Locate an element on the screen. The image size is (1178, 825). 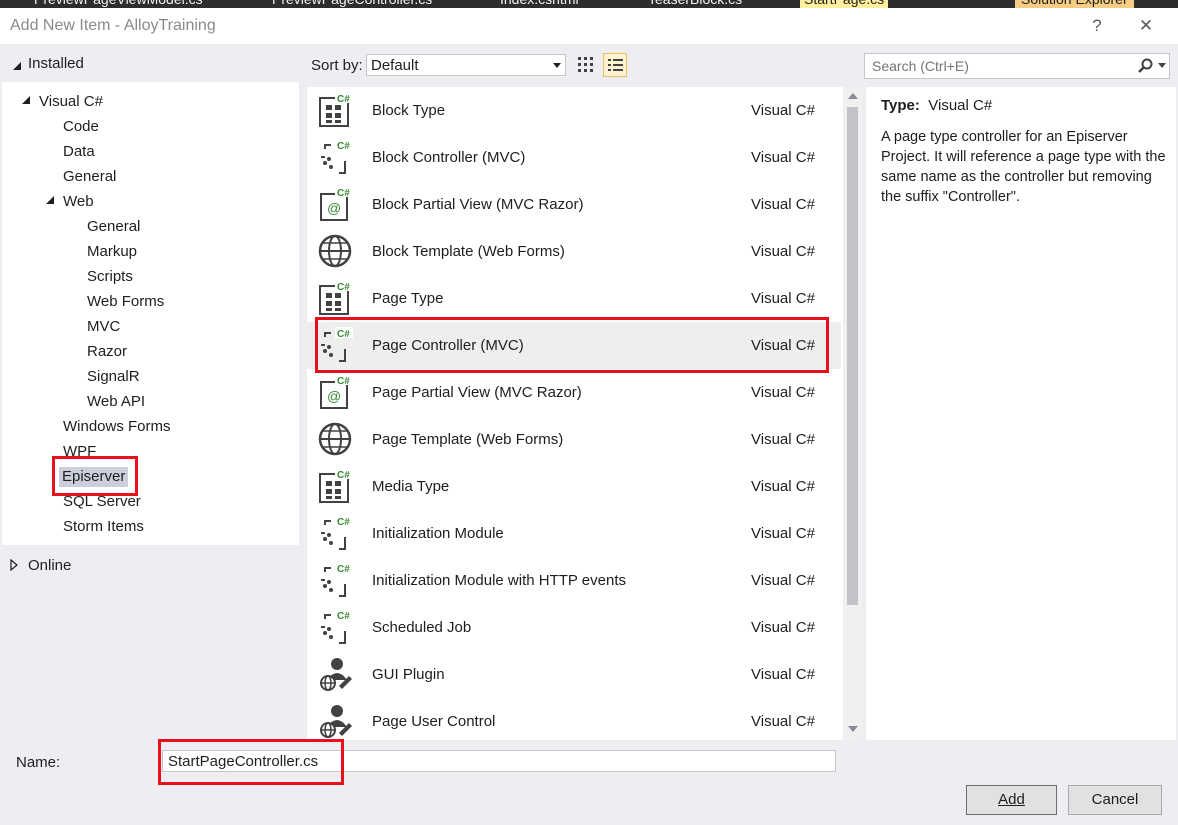
sort-by-label: Sort by: is located at coordinates (337, 65).